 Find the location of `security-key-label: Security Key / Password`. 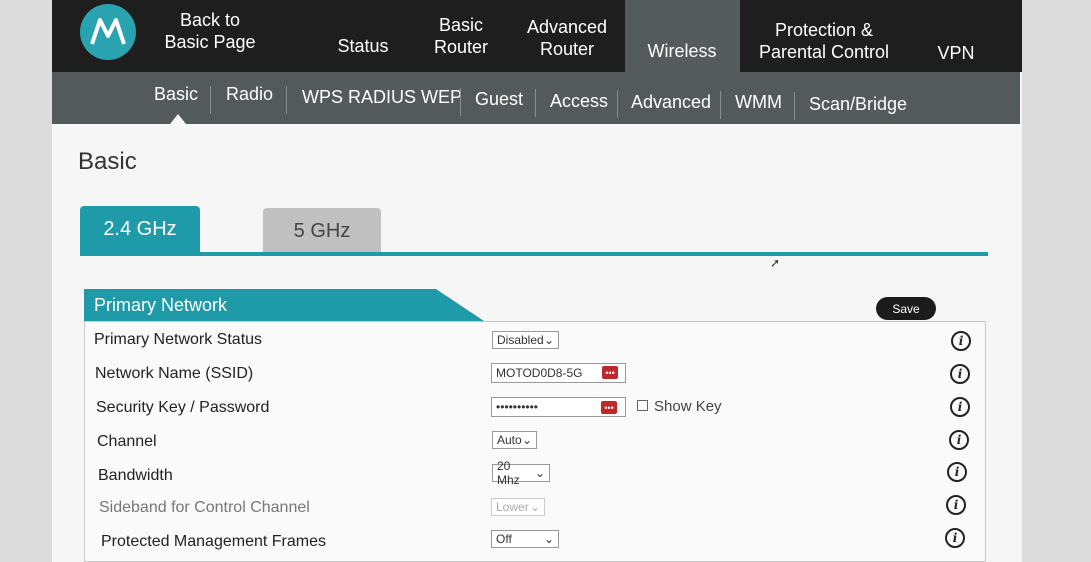

security-key-label: Security Key / Password is located at coordinates (183, 407).